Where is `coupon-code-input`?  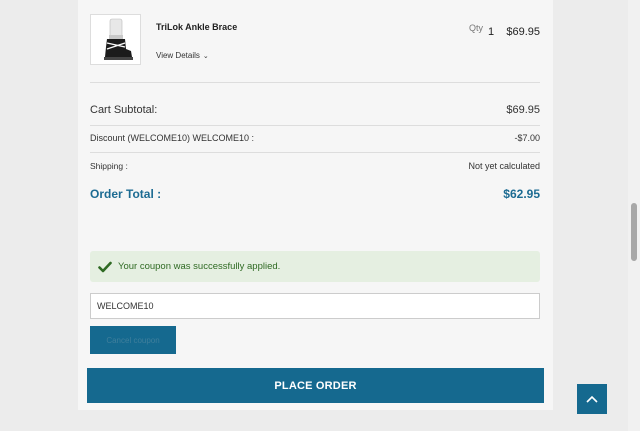
coupon-code-input is located at coordinates (315, 306).